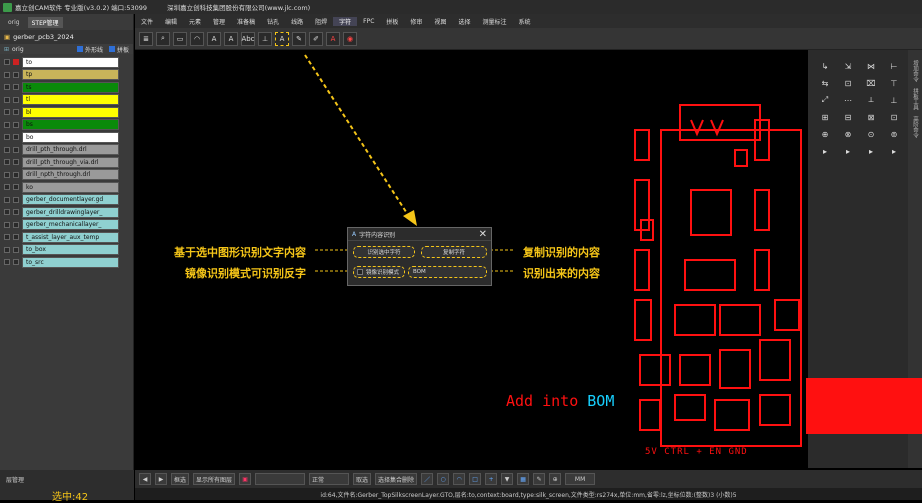  What do you see at coordinates (447, 272) in the screenshot?
I see `result-field: BOM` at bounding box center [447, 272].